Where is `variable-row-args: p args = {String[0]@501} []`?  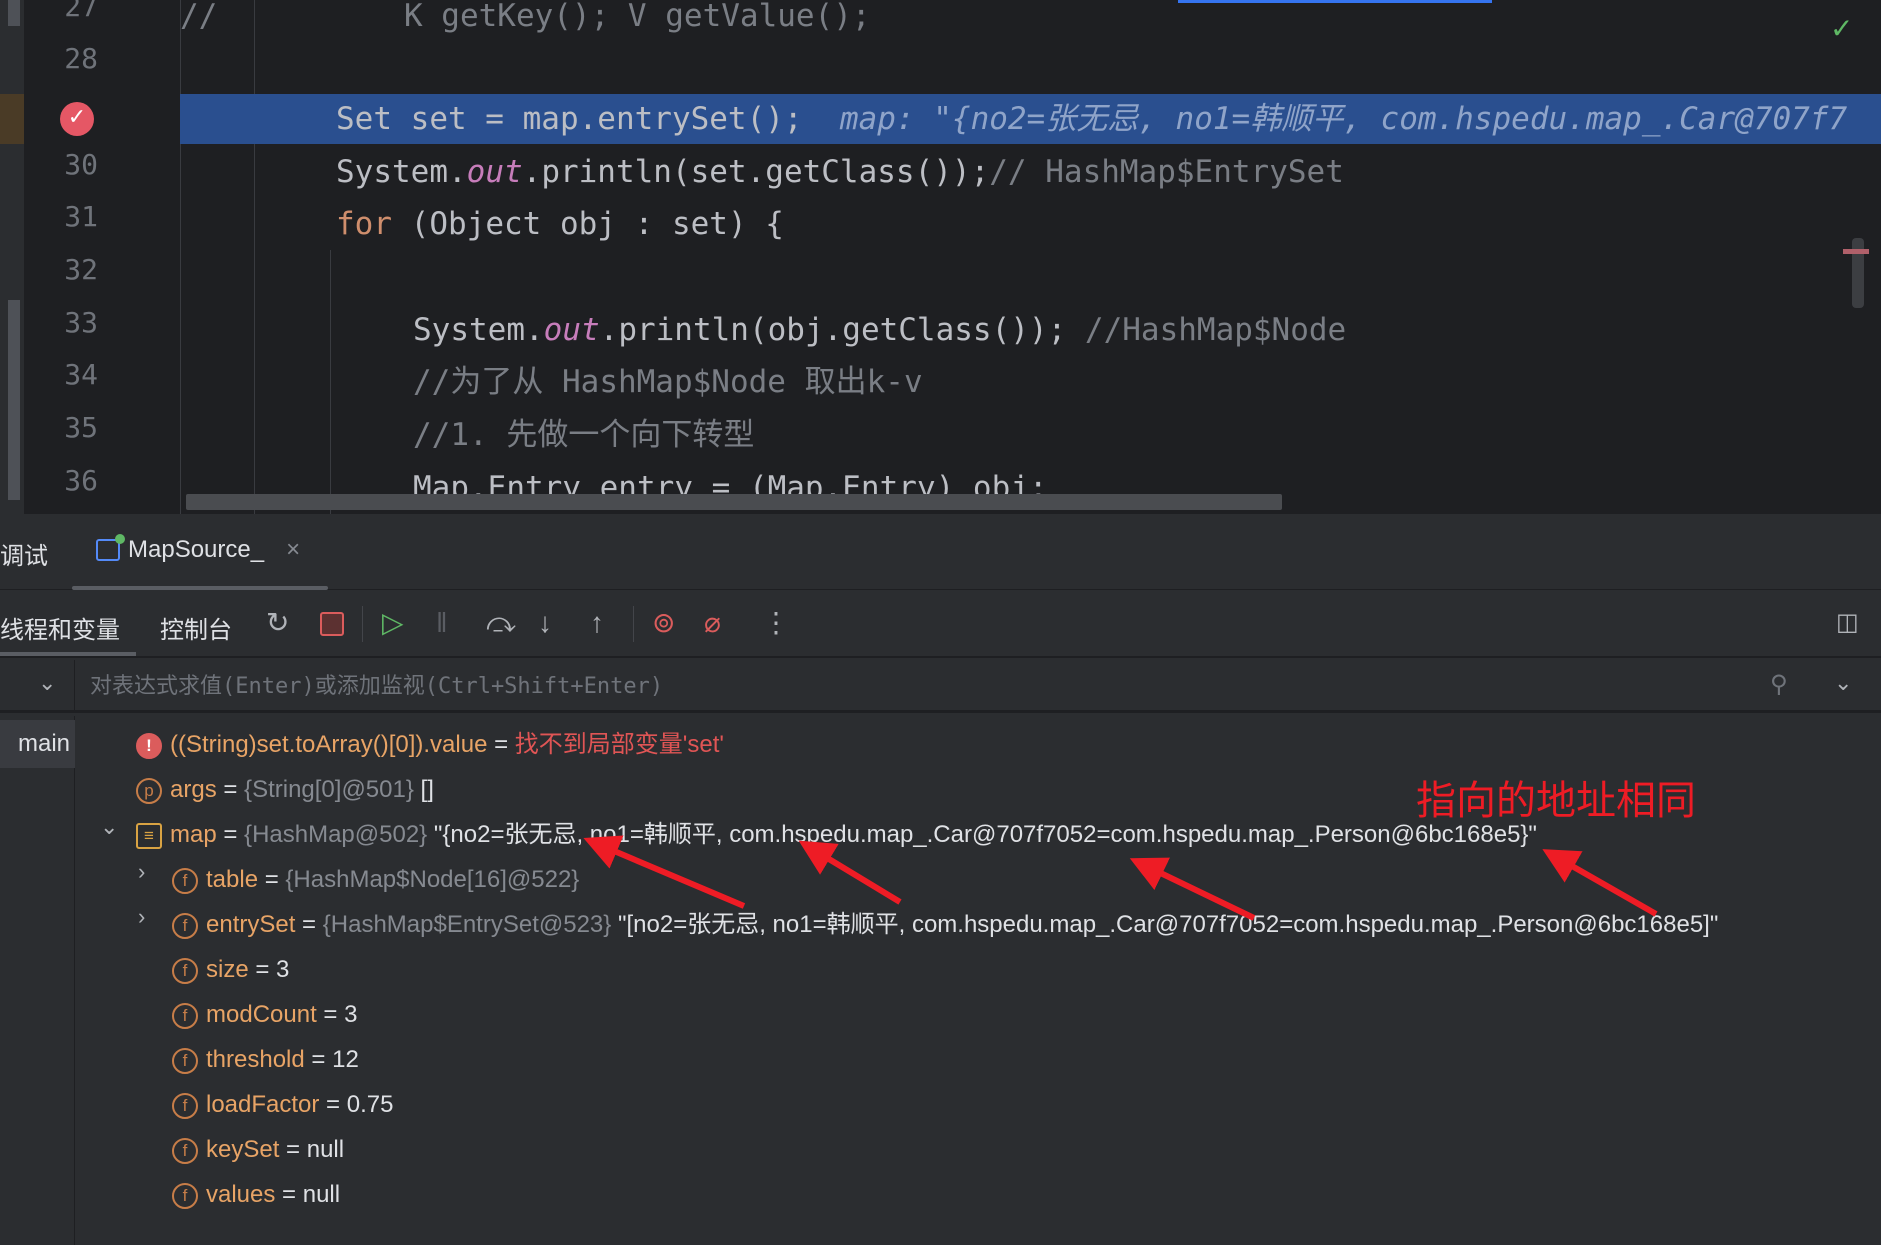 variable-row-args: p args = {String[0]@501} [] is located at coordinates (285, 789).